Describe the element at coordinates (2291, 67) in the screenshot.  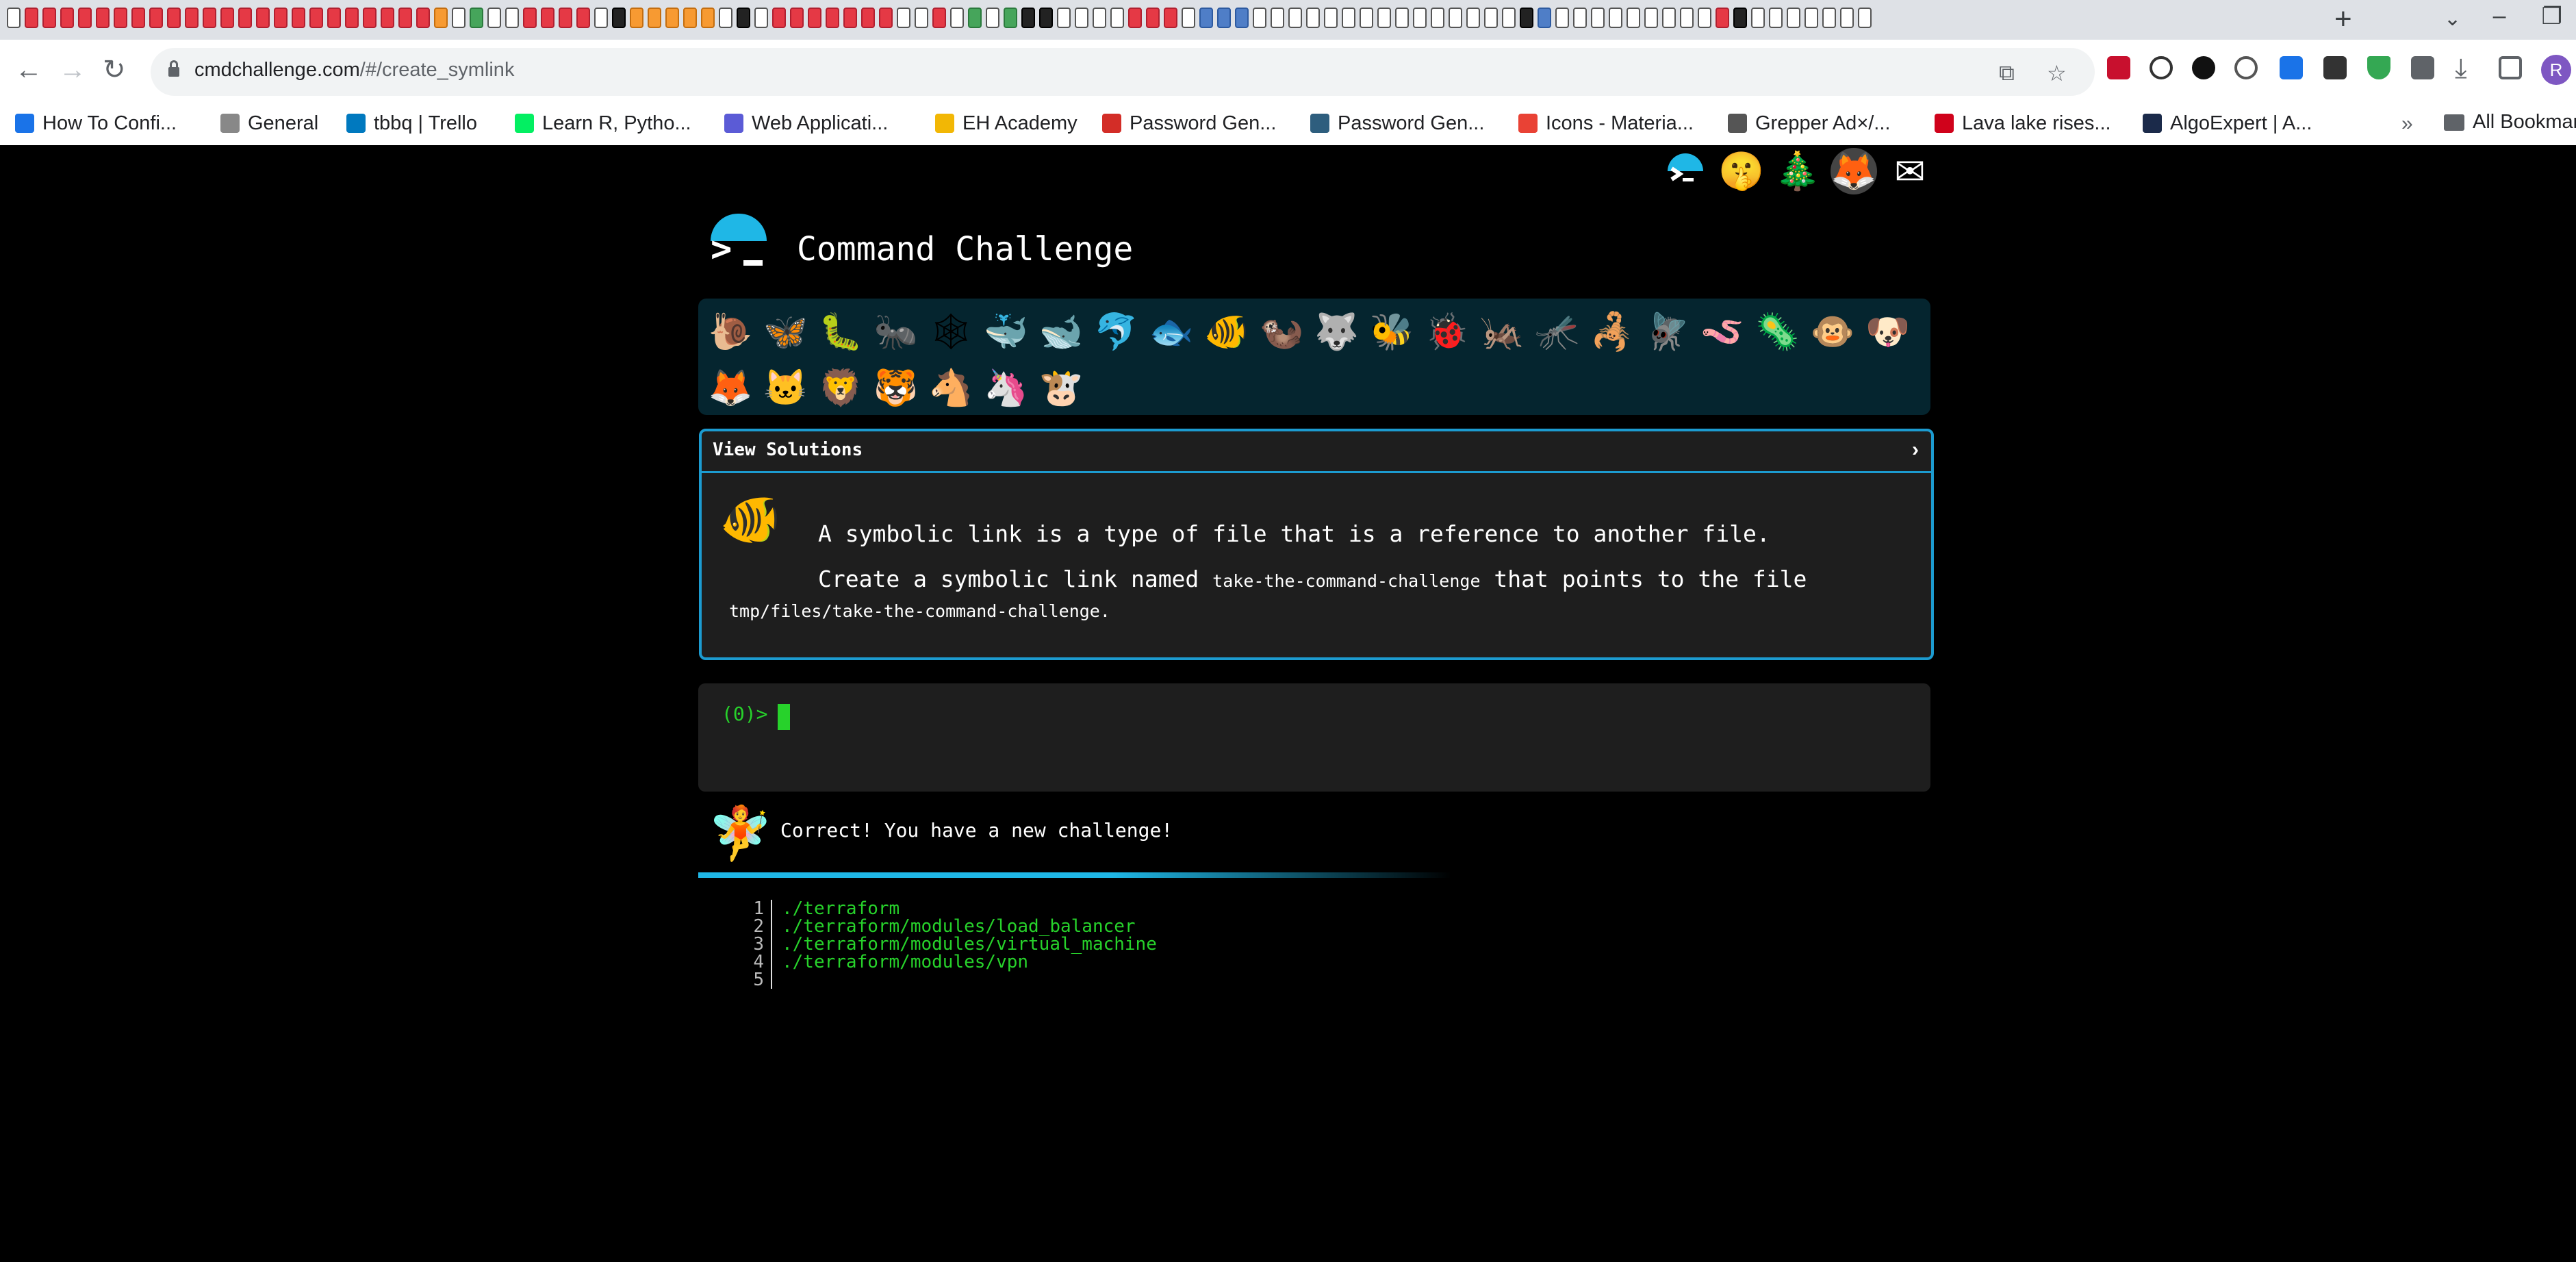
I see `extension-puzzle-blue-icon` at that location.